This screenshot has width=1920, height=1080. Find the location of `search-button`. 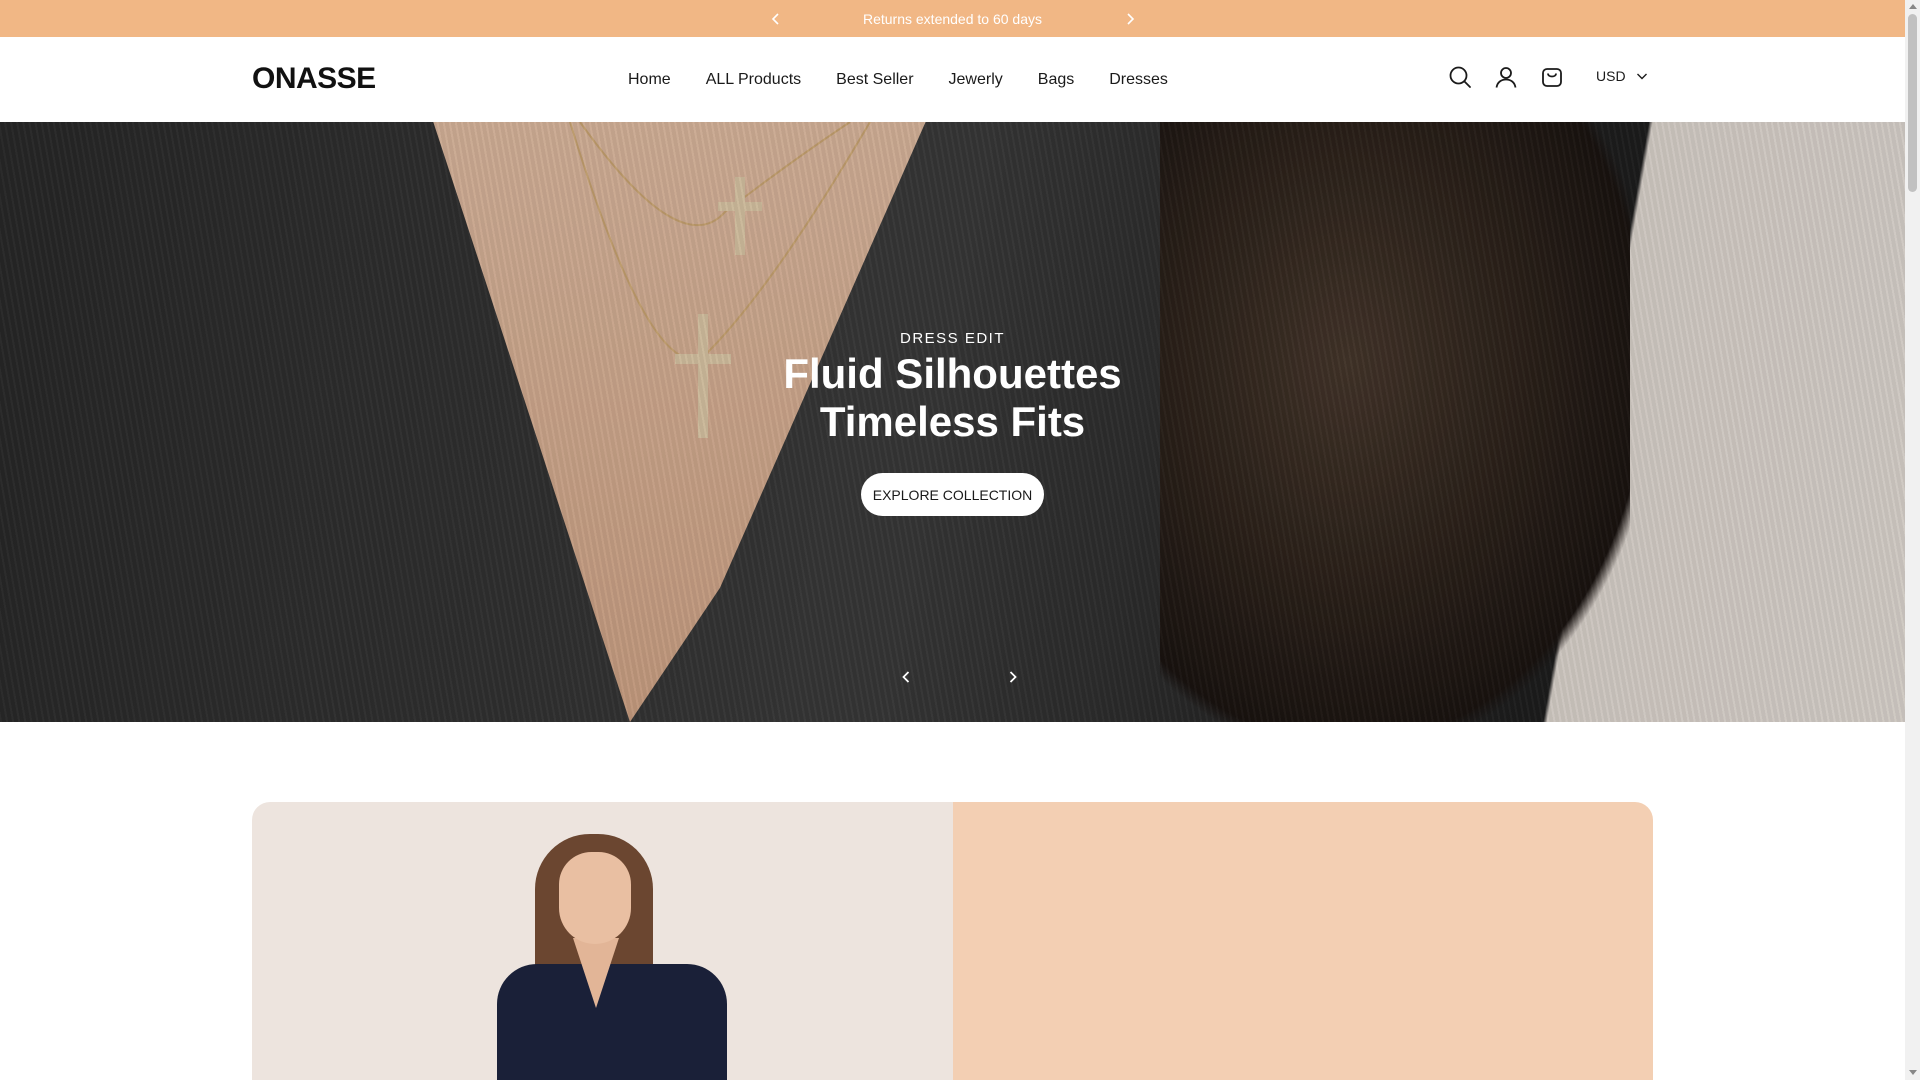

search-button is located at coordinates (1460, 77).